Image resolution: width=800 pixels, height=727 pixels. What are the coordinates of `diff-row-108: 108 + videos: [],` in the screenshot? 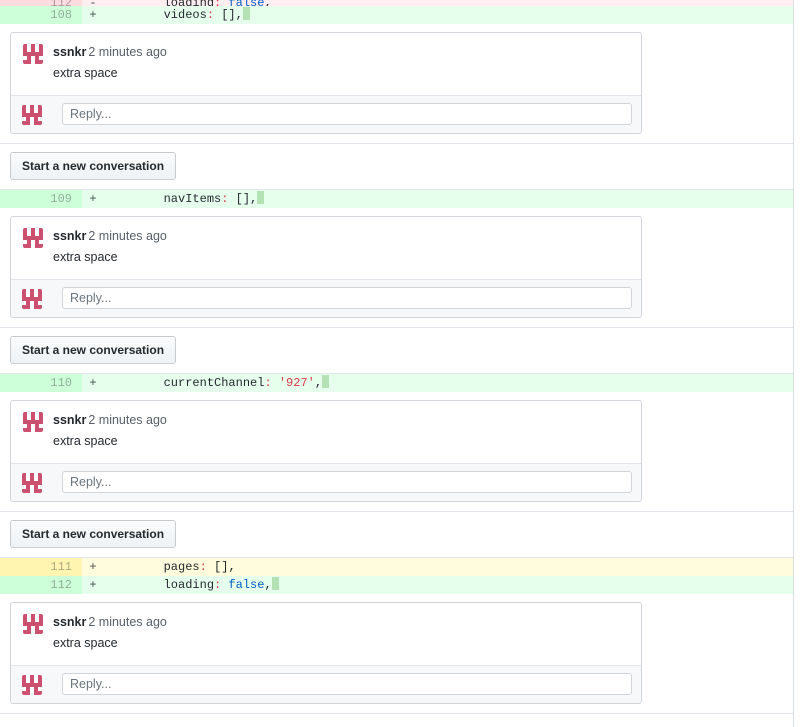 It's located at (397, 15).